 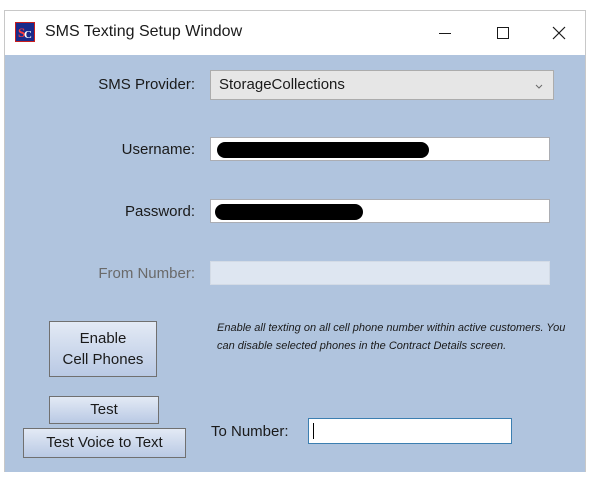 What do you see at coordinates (382, 85) in the screenshot?
I see `sms-provider-select: StorageCollections` at bounding box center [382, 85].